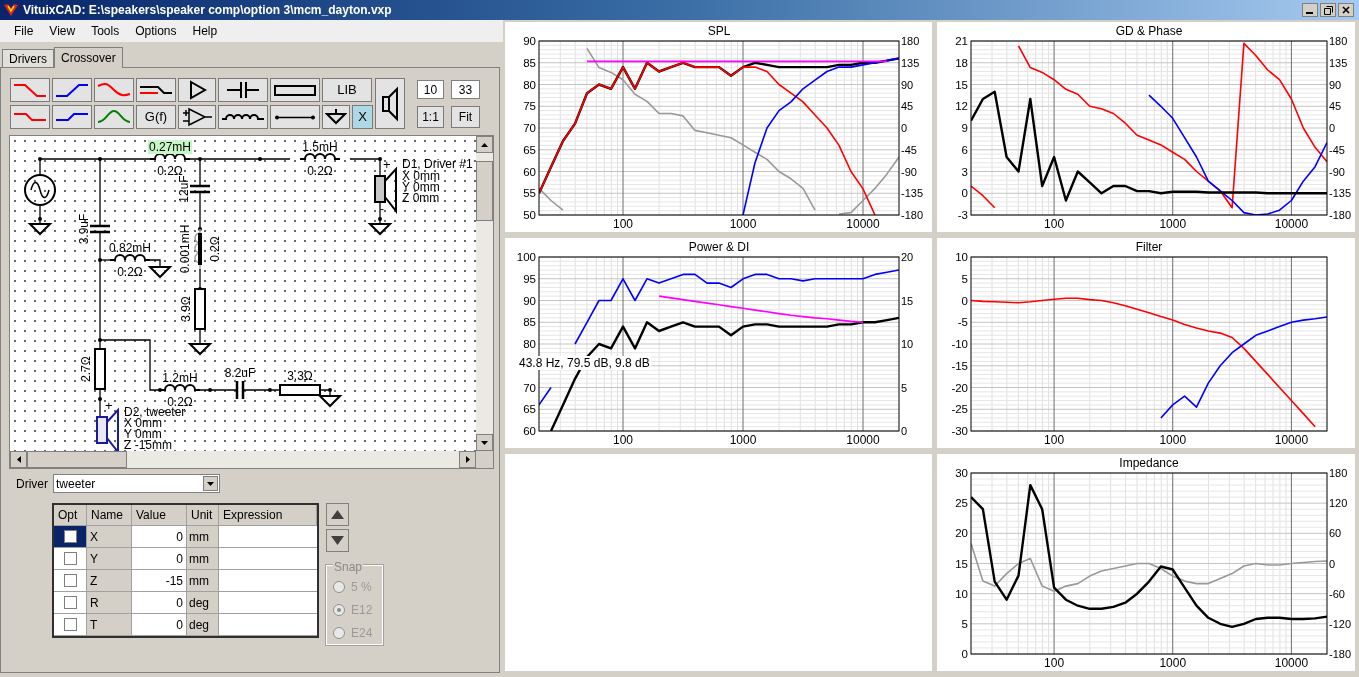 Image resolution: width=1359 pixels, height=677 pixels. What do you see at coordinates (337, 514) in the screenshot?
I see `move-up-button` at bounding box center [337, 514].